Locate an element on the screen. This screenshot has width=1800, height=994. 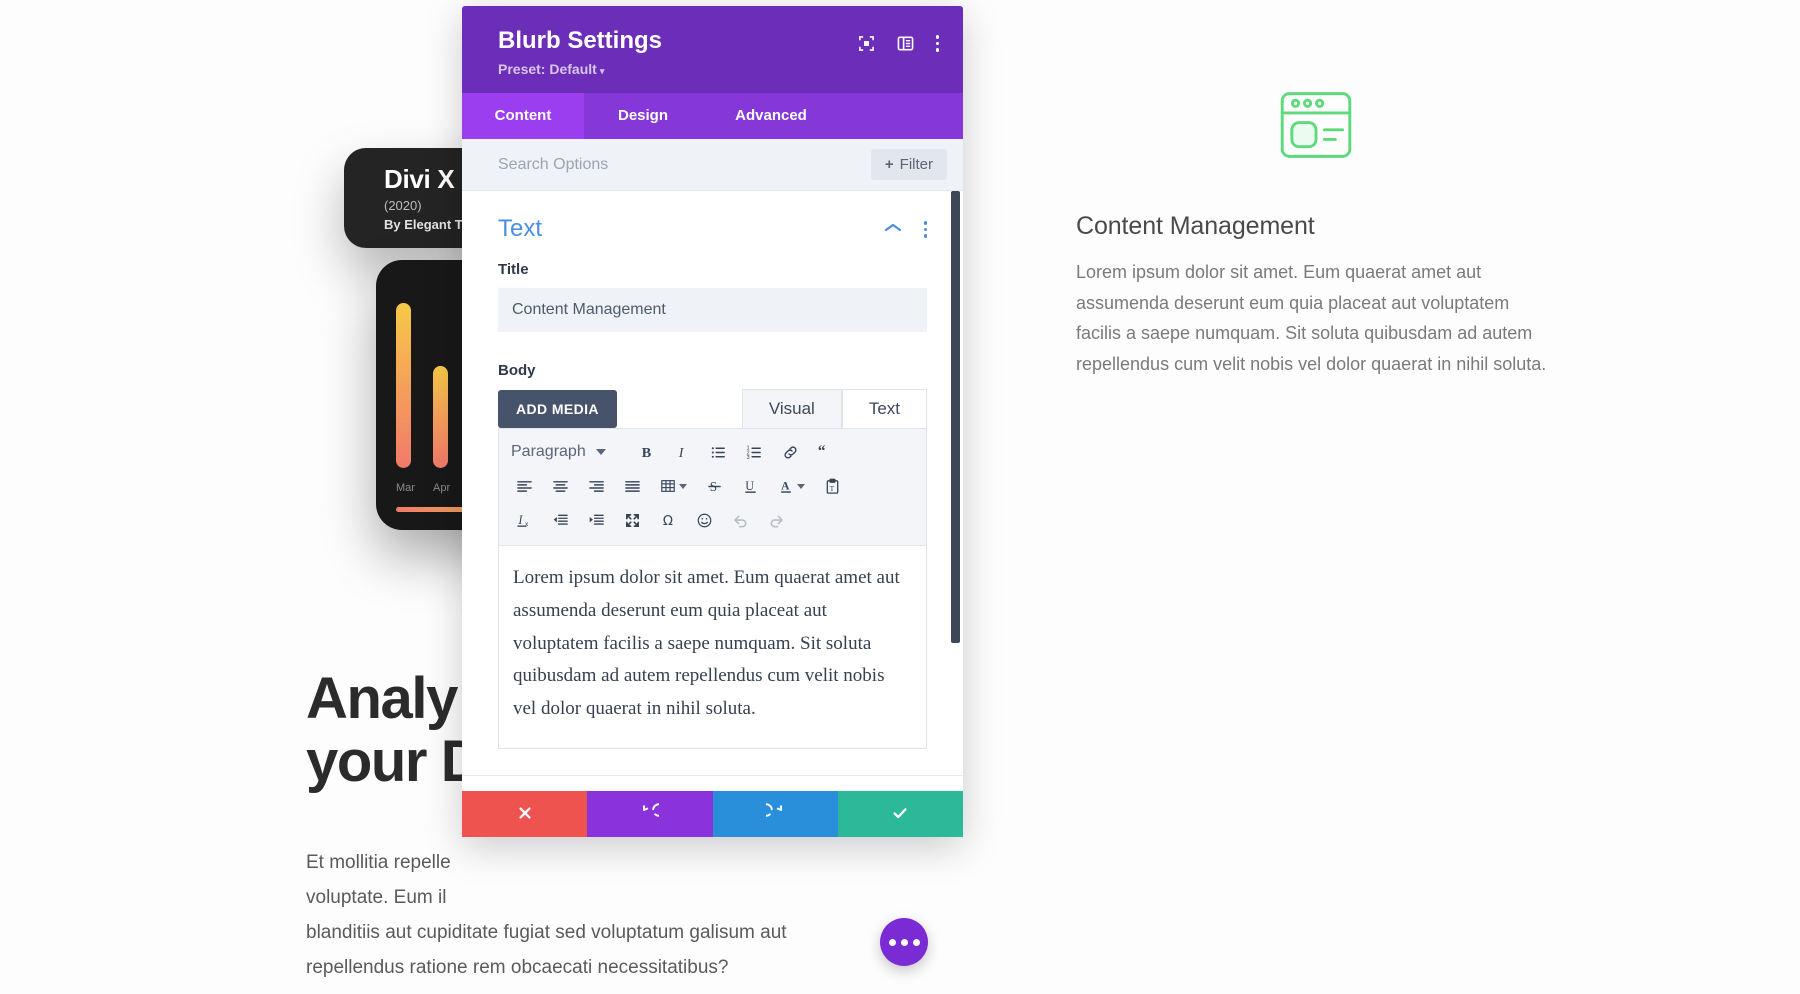
tab-content: Content is located at coordinates (523, 116).